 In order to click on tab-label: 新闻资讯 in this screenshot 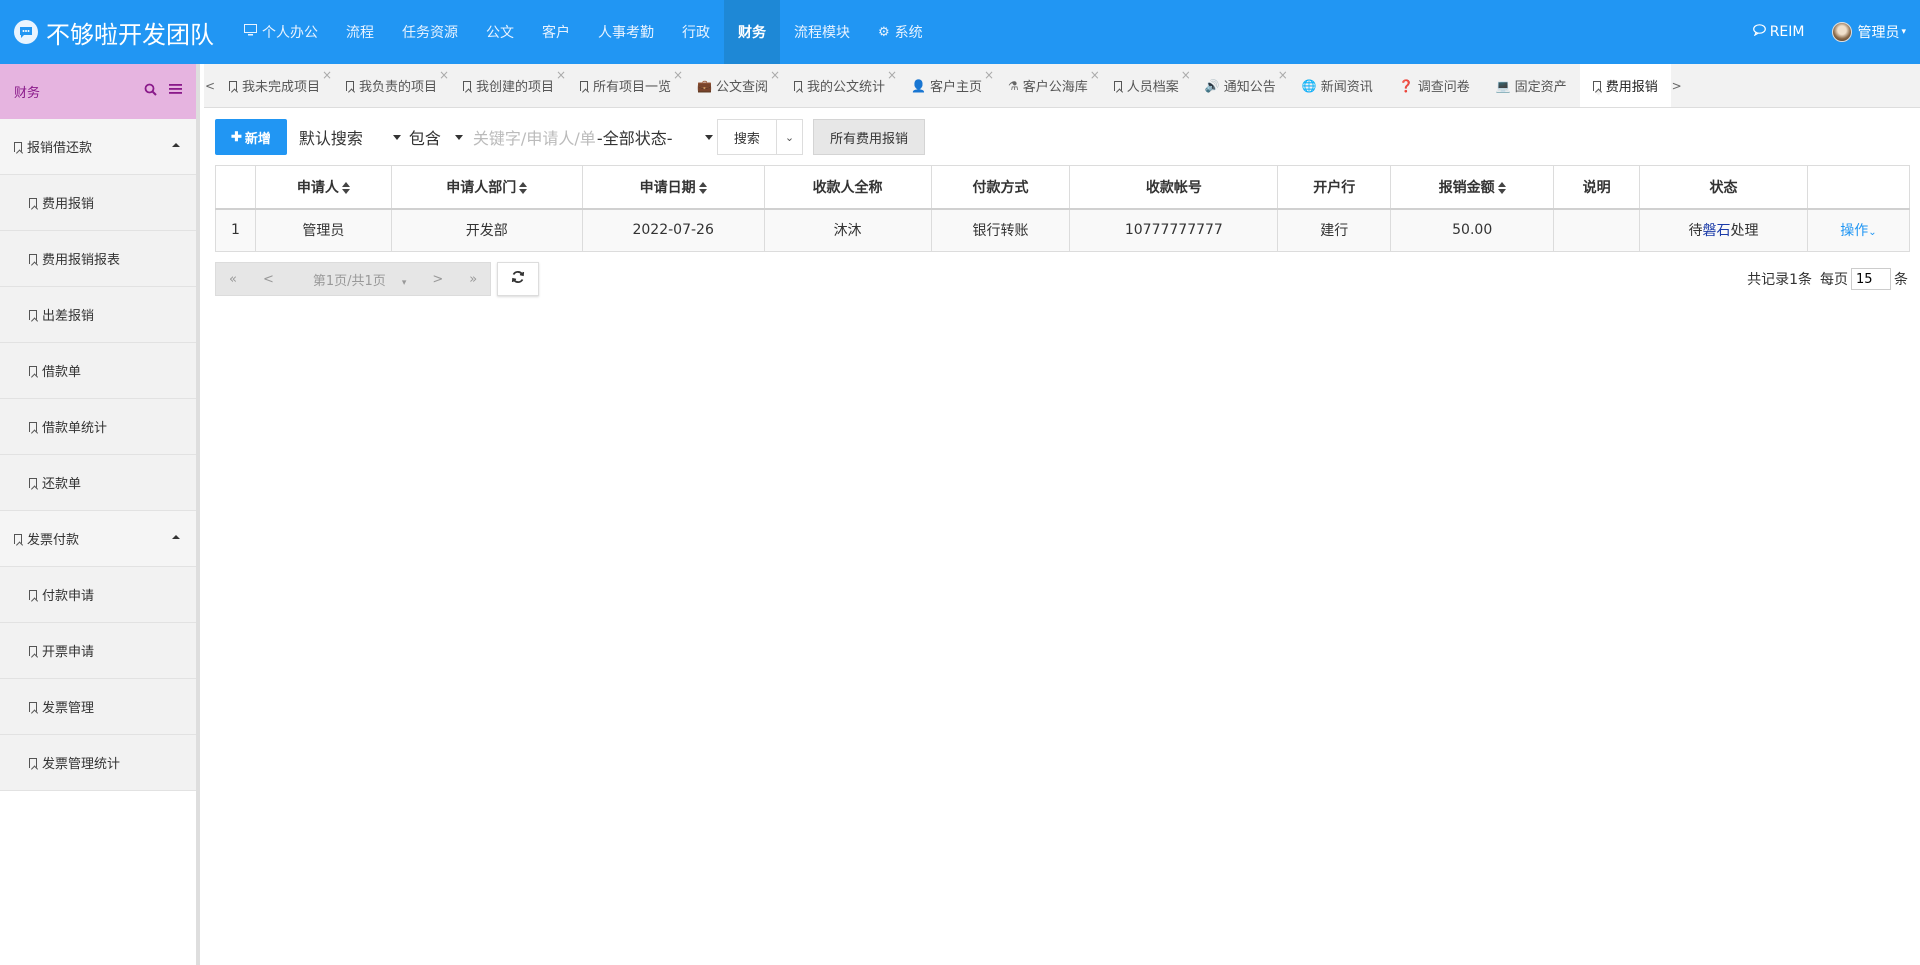, I will do `click(1346, 87)`.